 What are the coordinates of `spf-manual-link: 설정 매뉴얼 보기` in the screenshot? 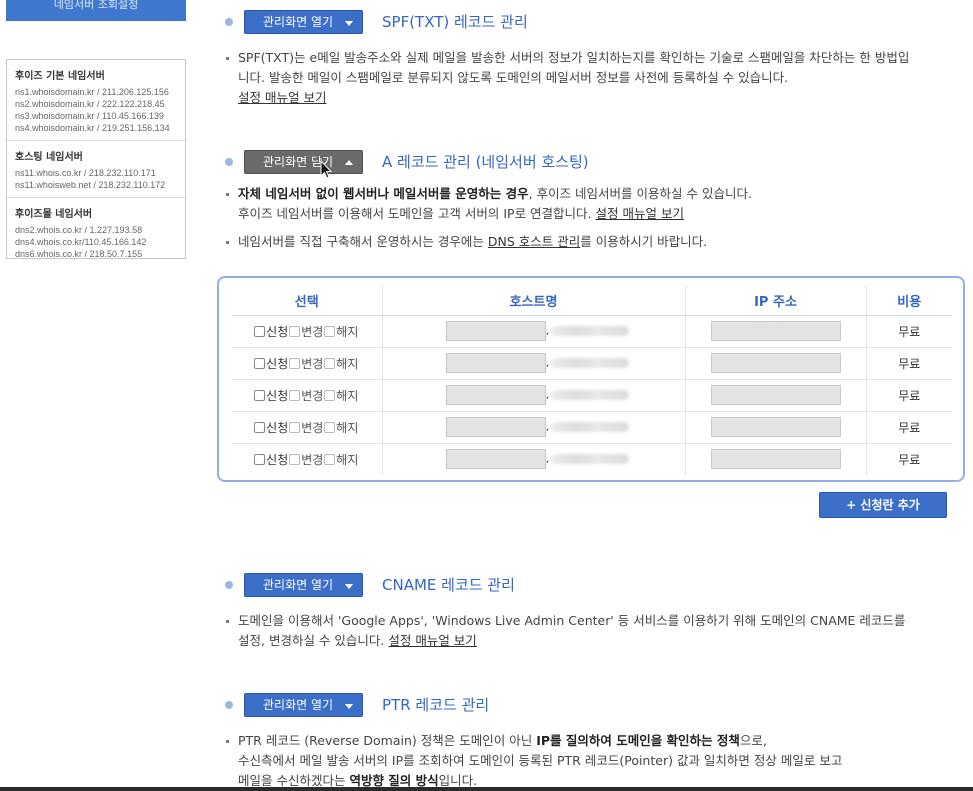 It's located at (282, 97).